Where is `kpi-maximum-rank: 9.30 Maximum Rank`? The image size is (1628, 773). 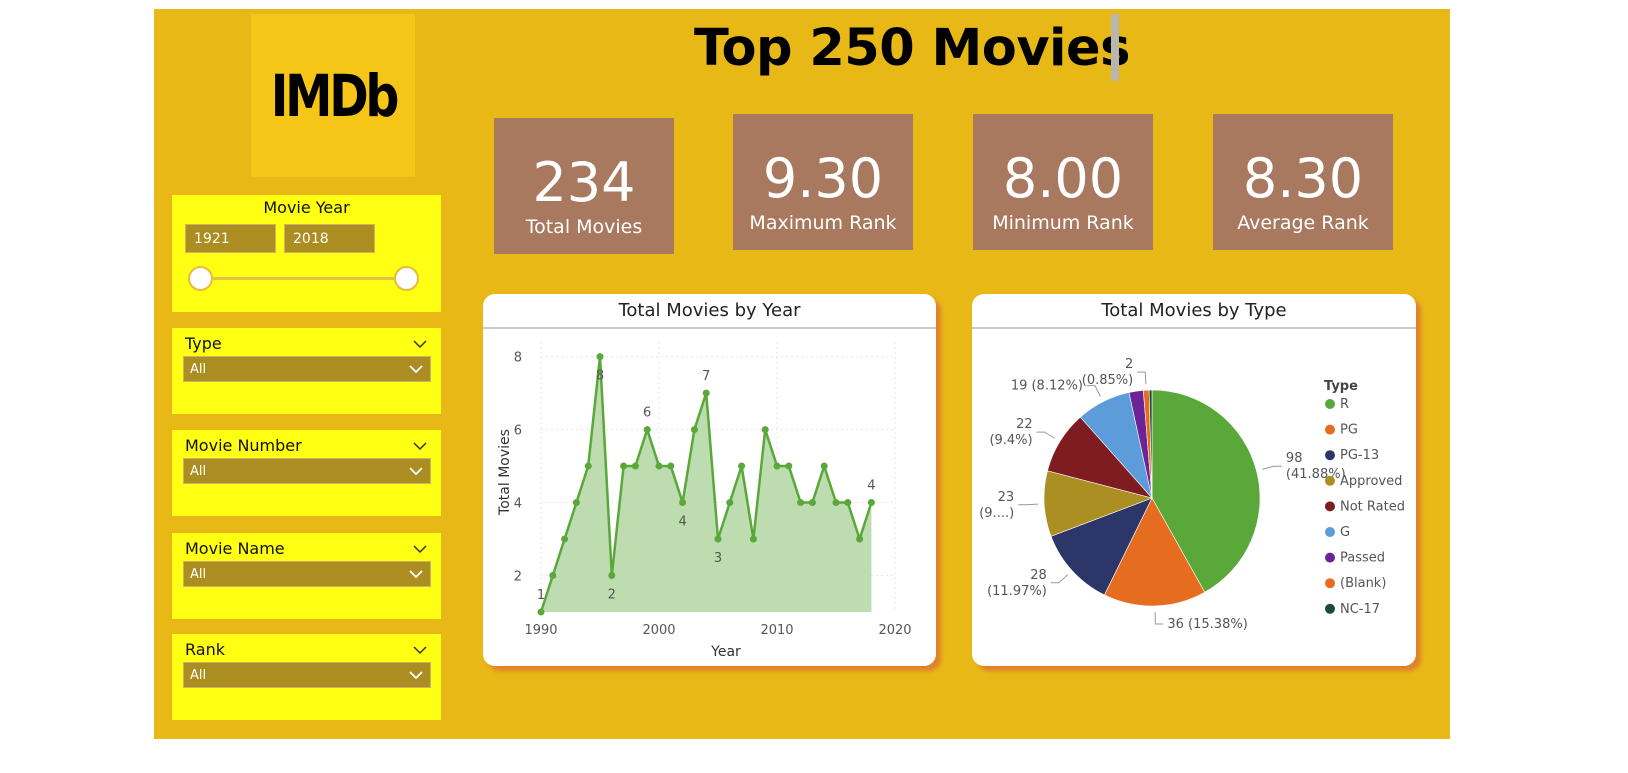 kpi-maximum-rank: 9.30 Maximum Rank is located at coordinates (823, 182).